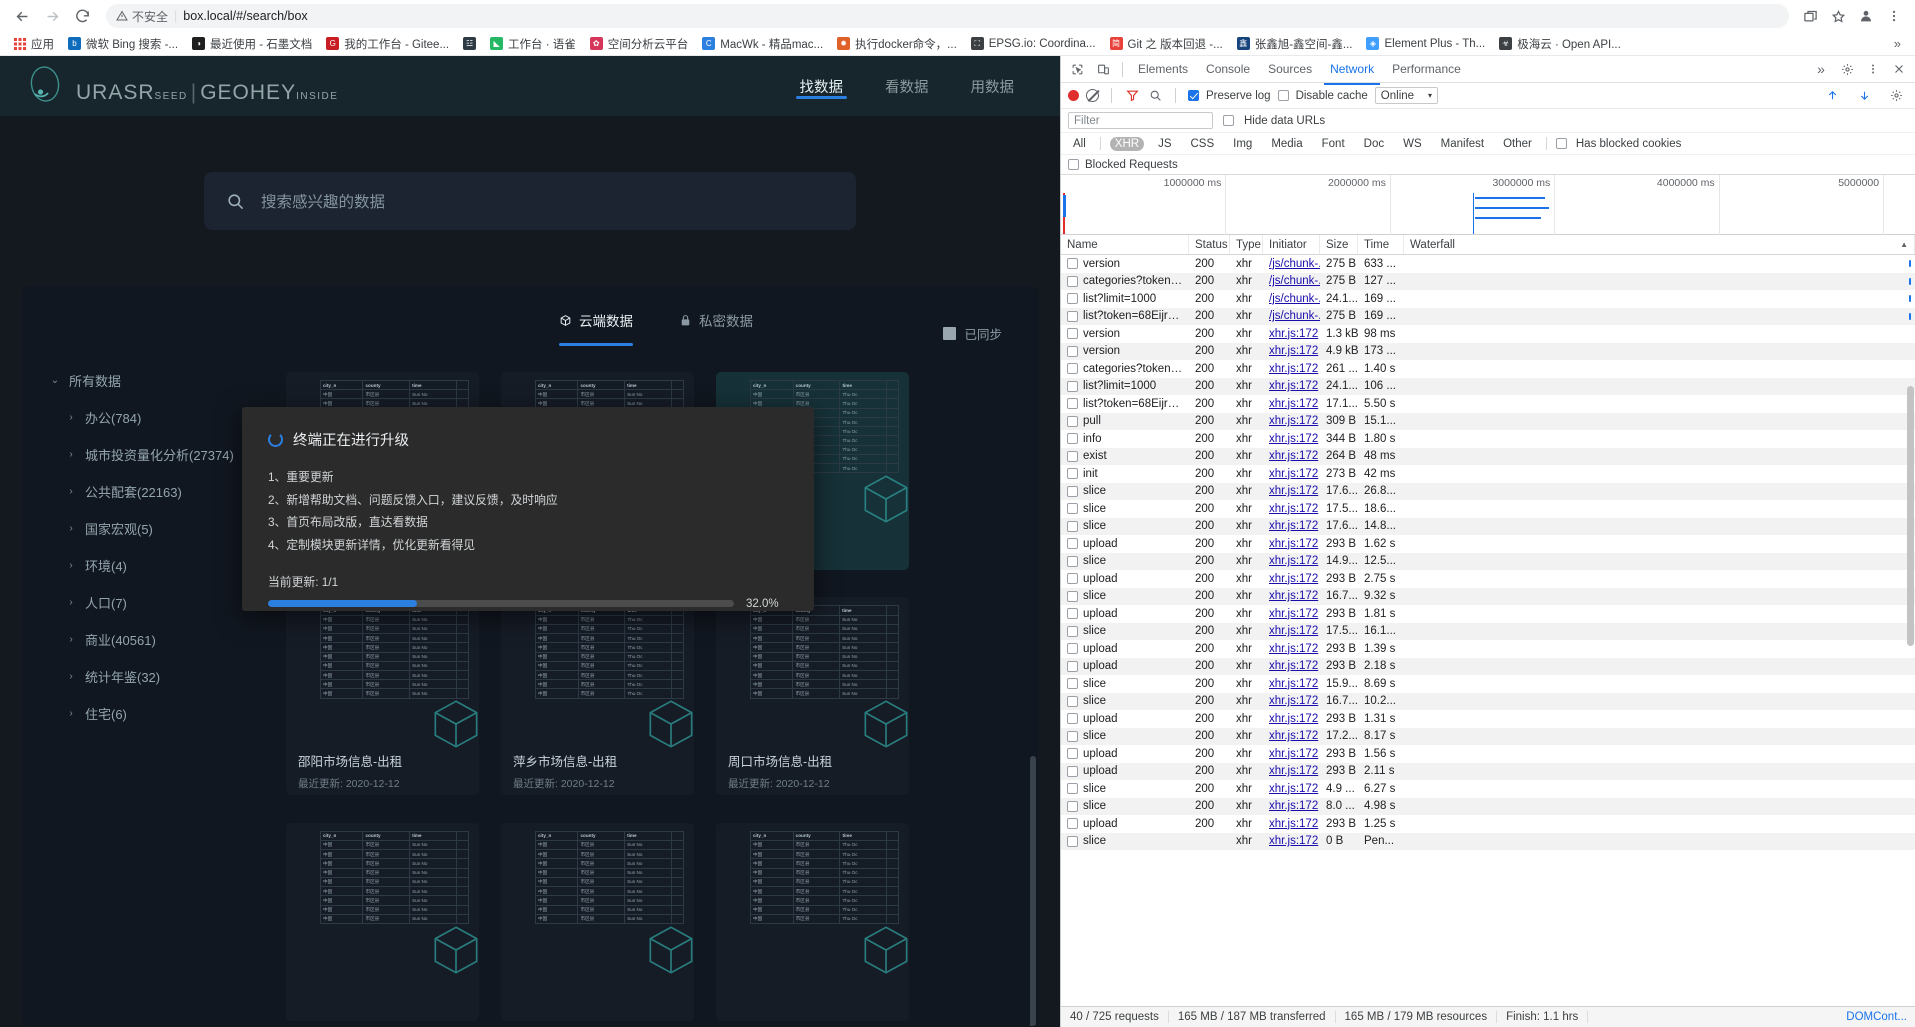 This screenshot has width=1915, height=1027. I want to click on table-row: upload 200 xhr xhr.js:172 293 B 1.25 s, so click(1488, 824).